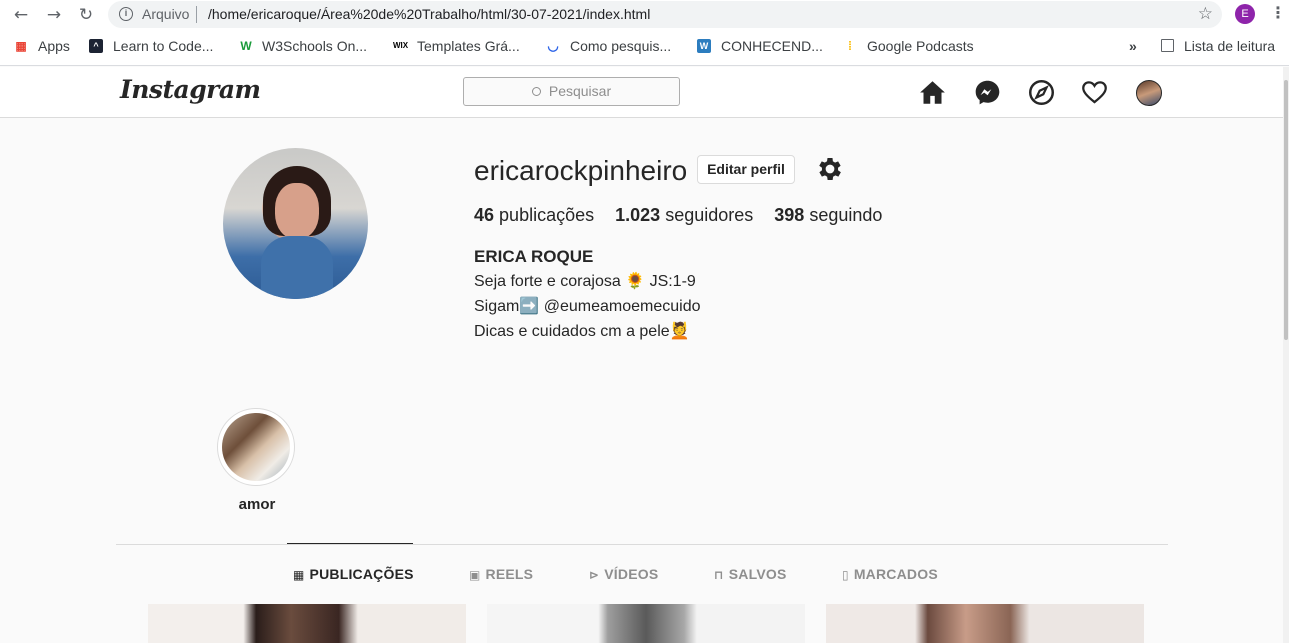 The image size is (1289, 643). I want to click on browser-profile-avatar: E, so click(1245, 14).